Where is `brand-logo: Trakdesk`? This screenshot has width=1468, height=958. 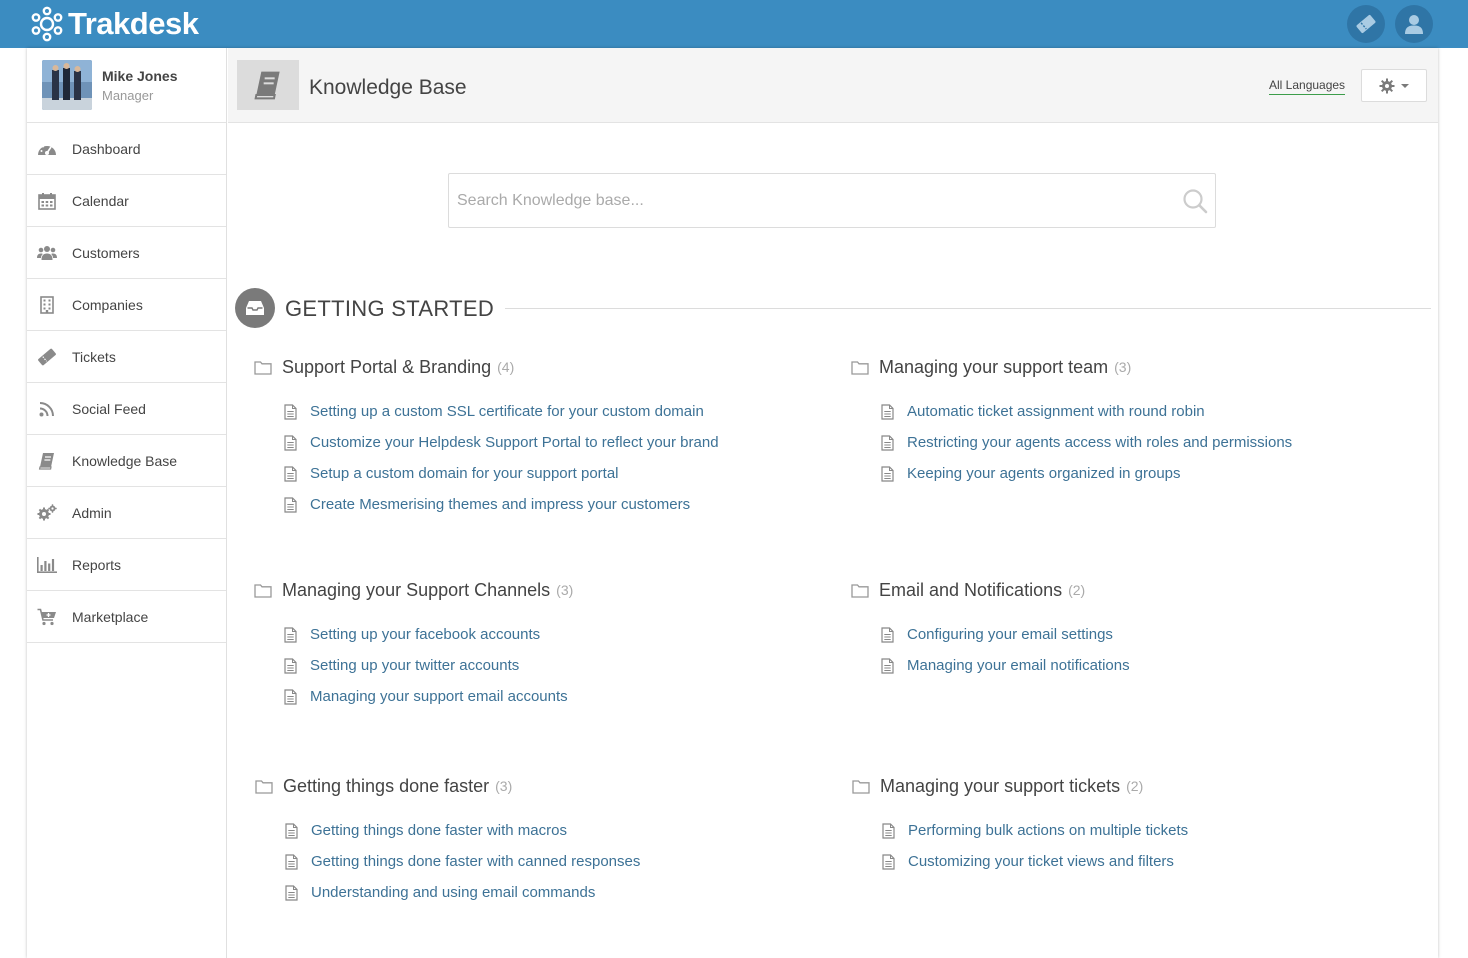
brand-logo: Trakdesk is located at coordinates (113, 24).